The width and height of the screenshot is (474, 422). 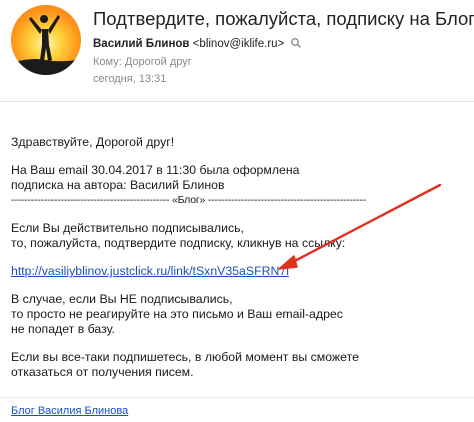 I want to click on magnifier-icon, so click(x=296, y=43).